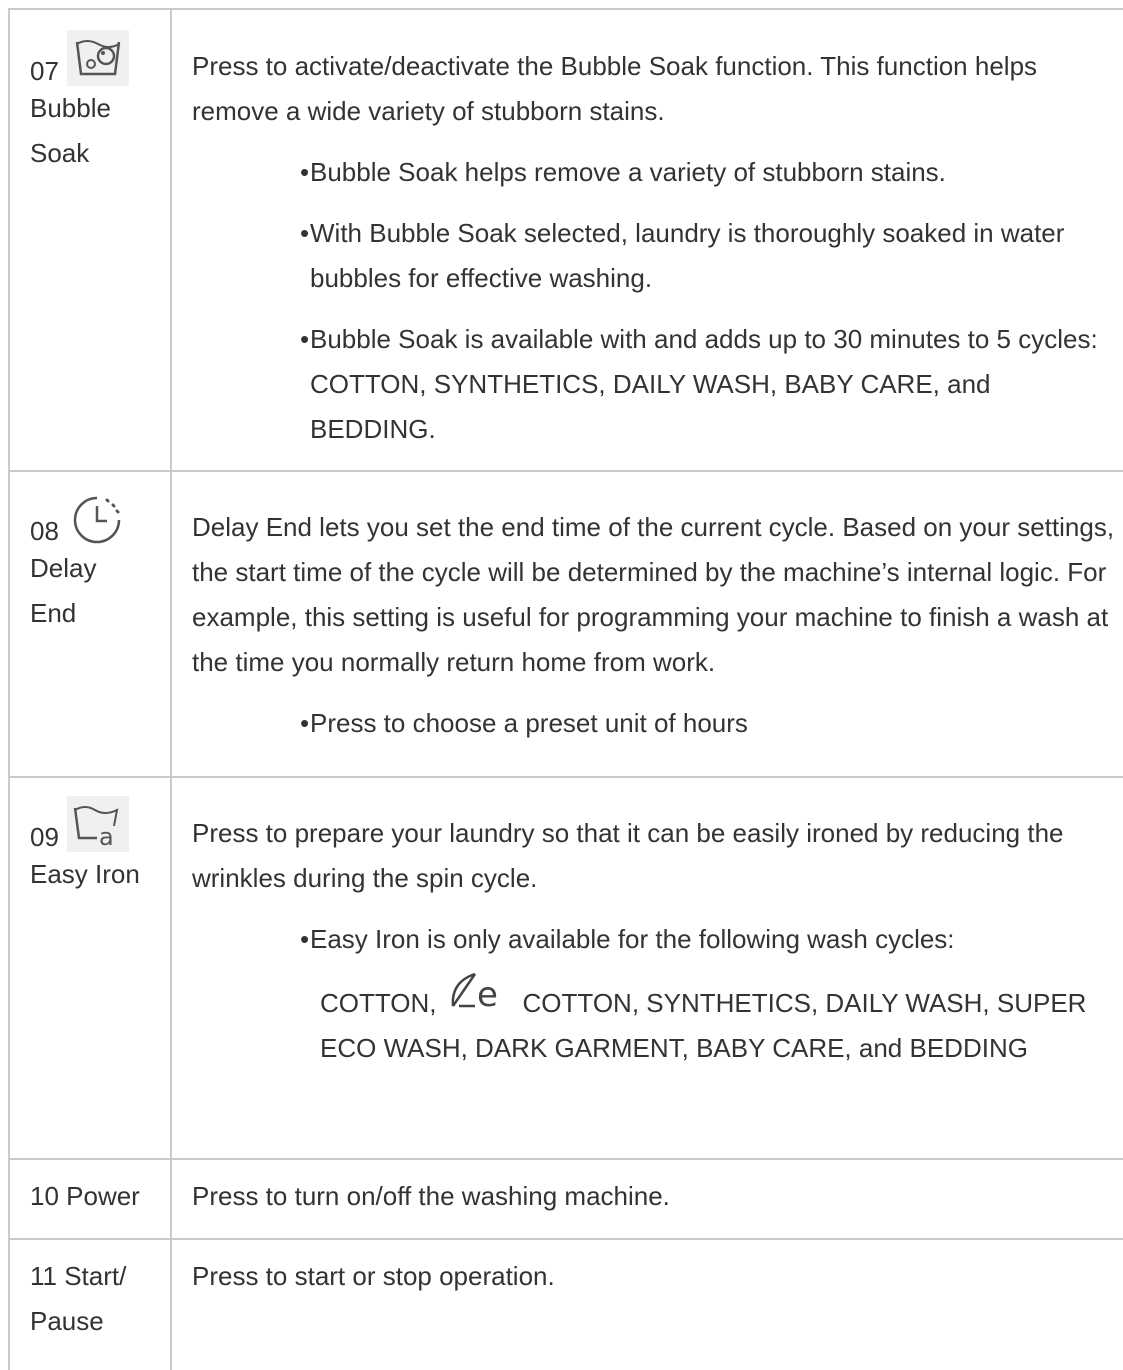  I want to click on control-name: Bubble, so click(70, 108).